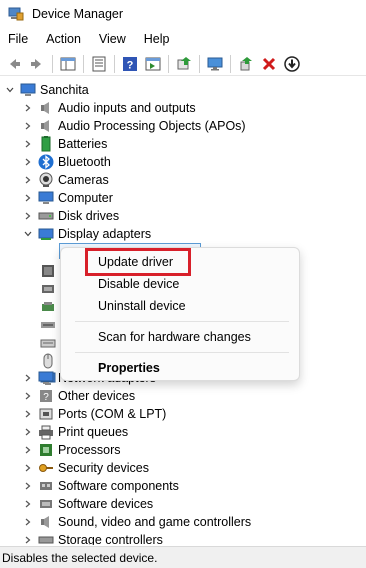 The image size is (366, 568). I want to click on tree-item-audio-inputs: Audio inputs and outputs, so click(109, 108).